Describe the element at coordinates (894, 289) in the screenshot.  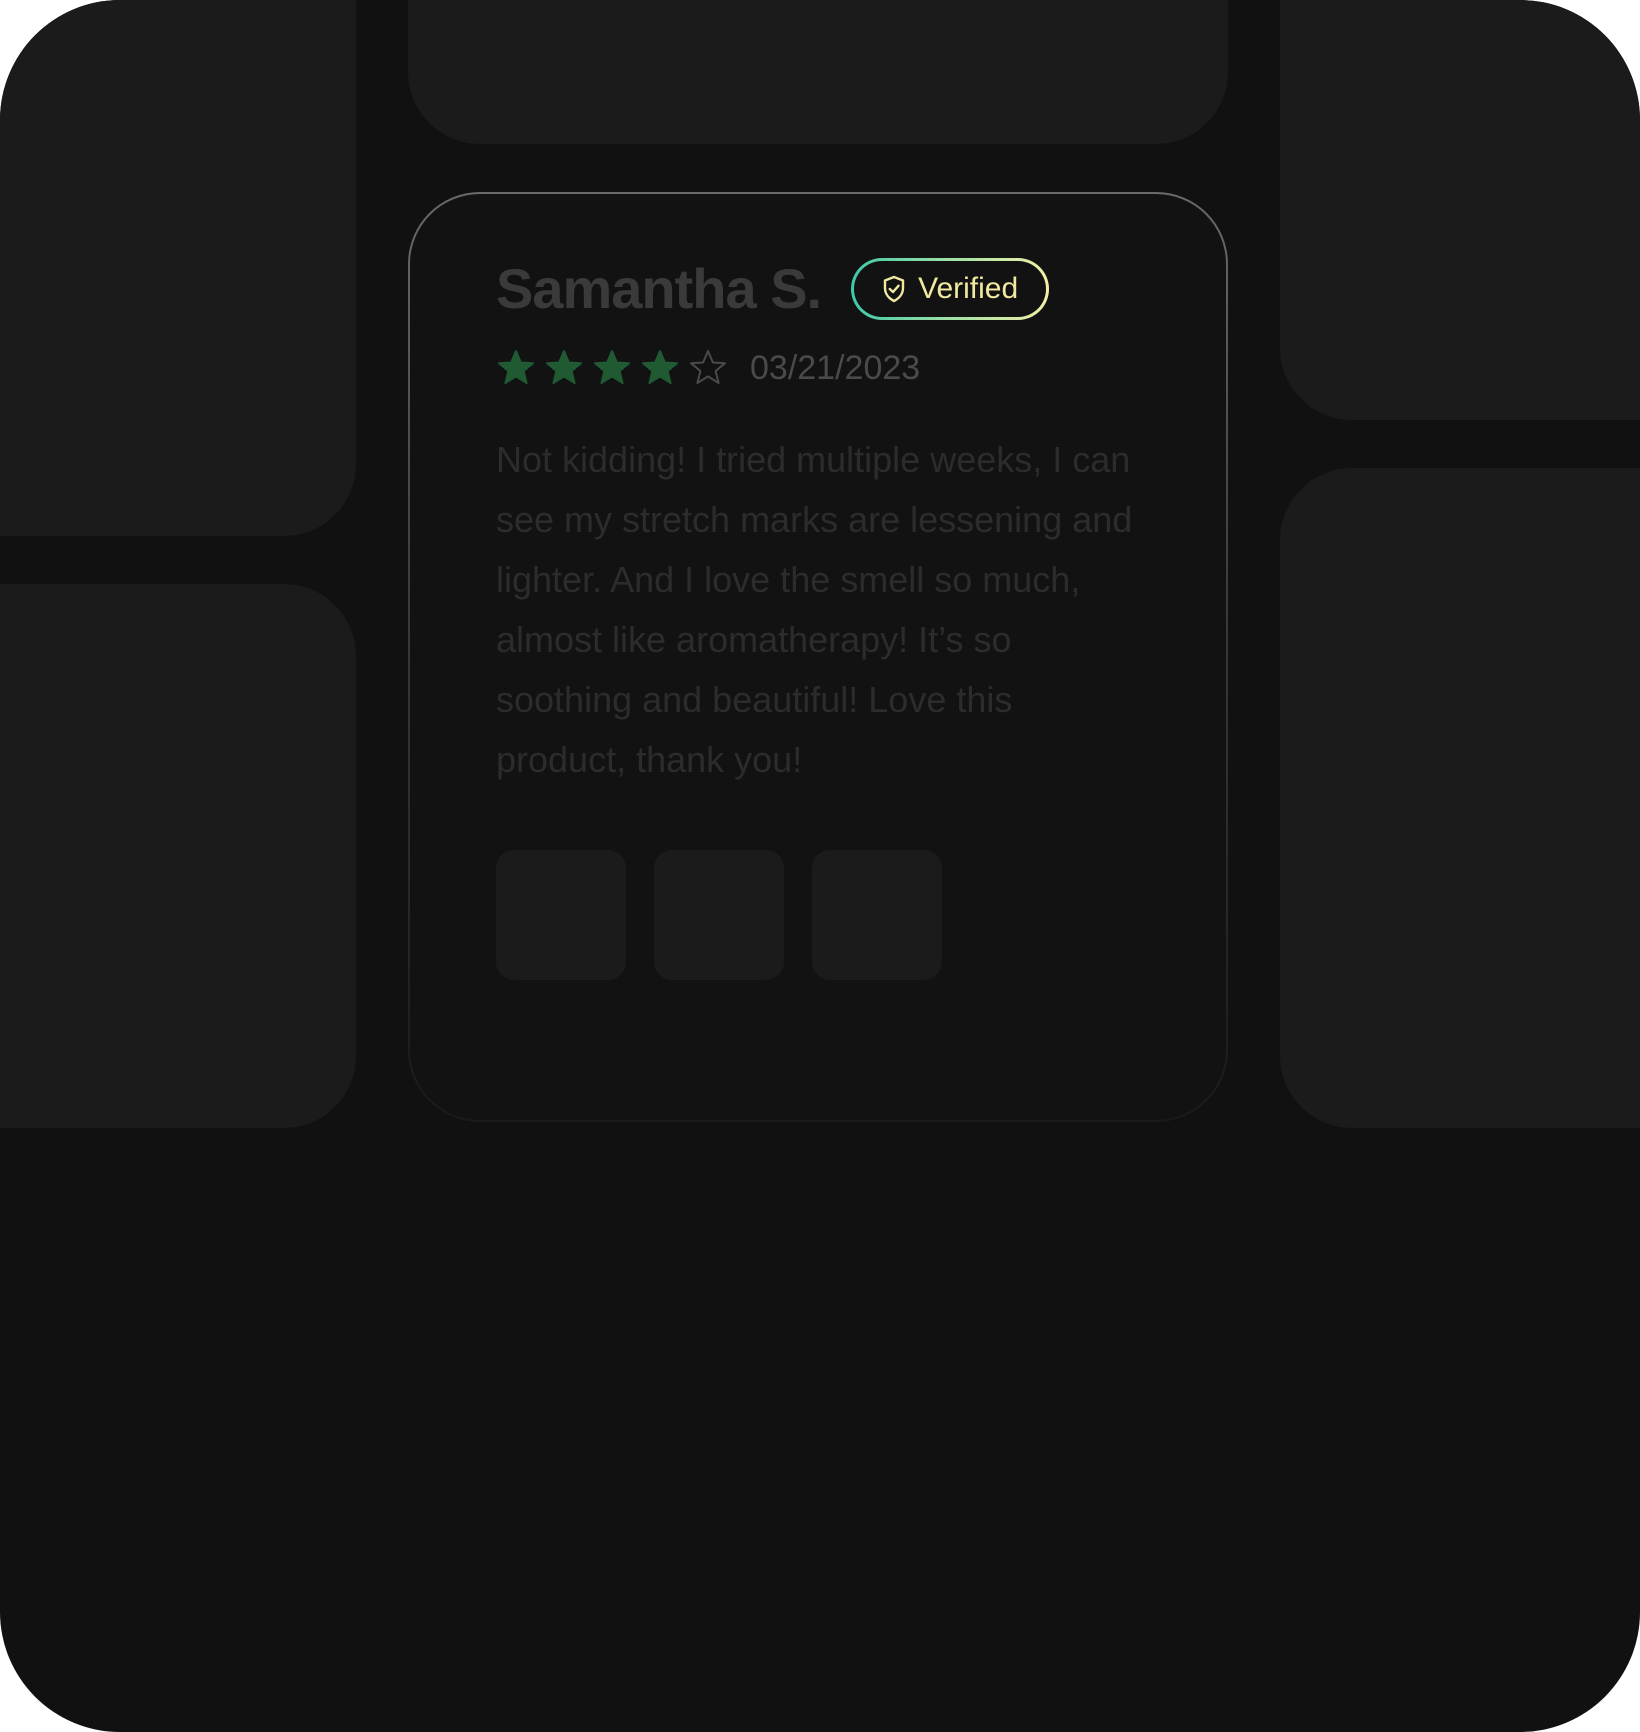
I see `shield-check-icon` at that location.